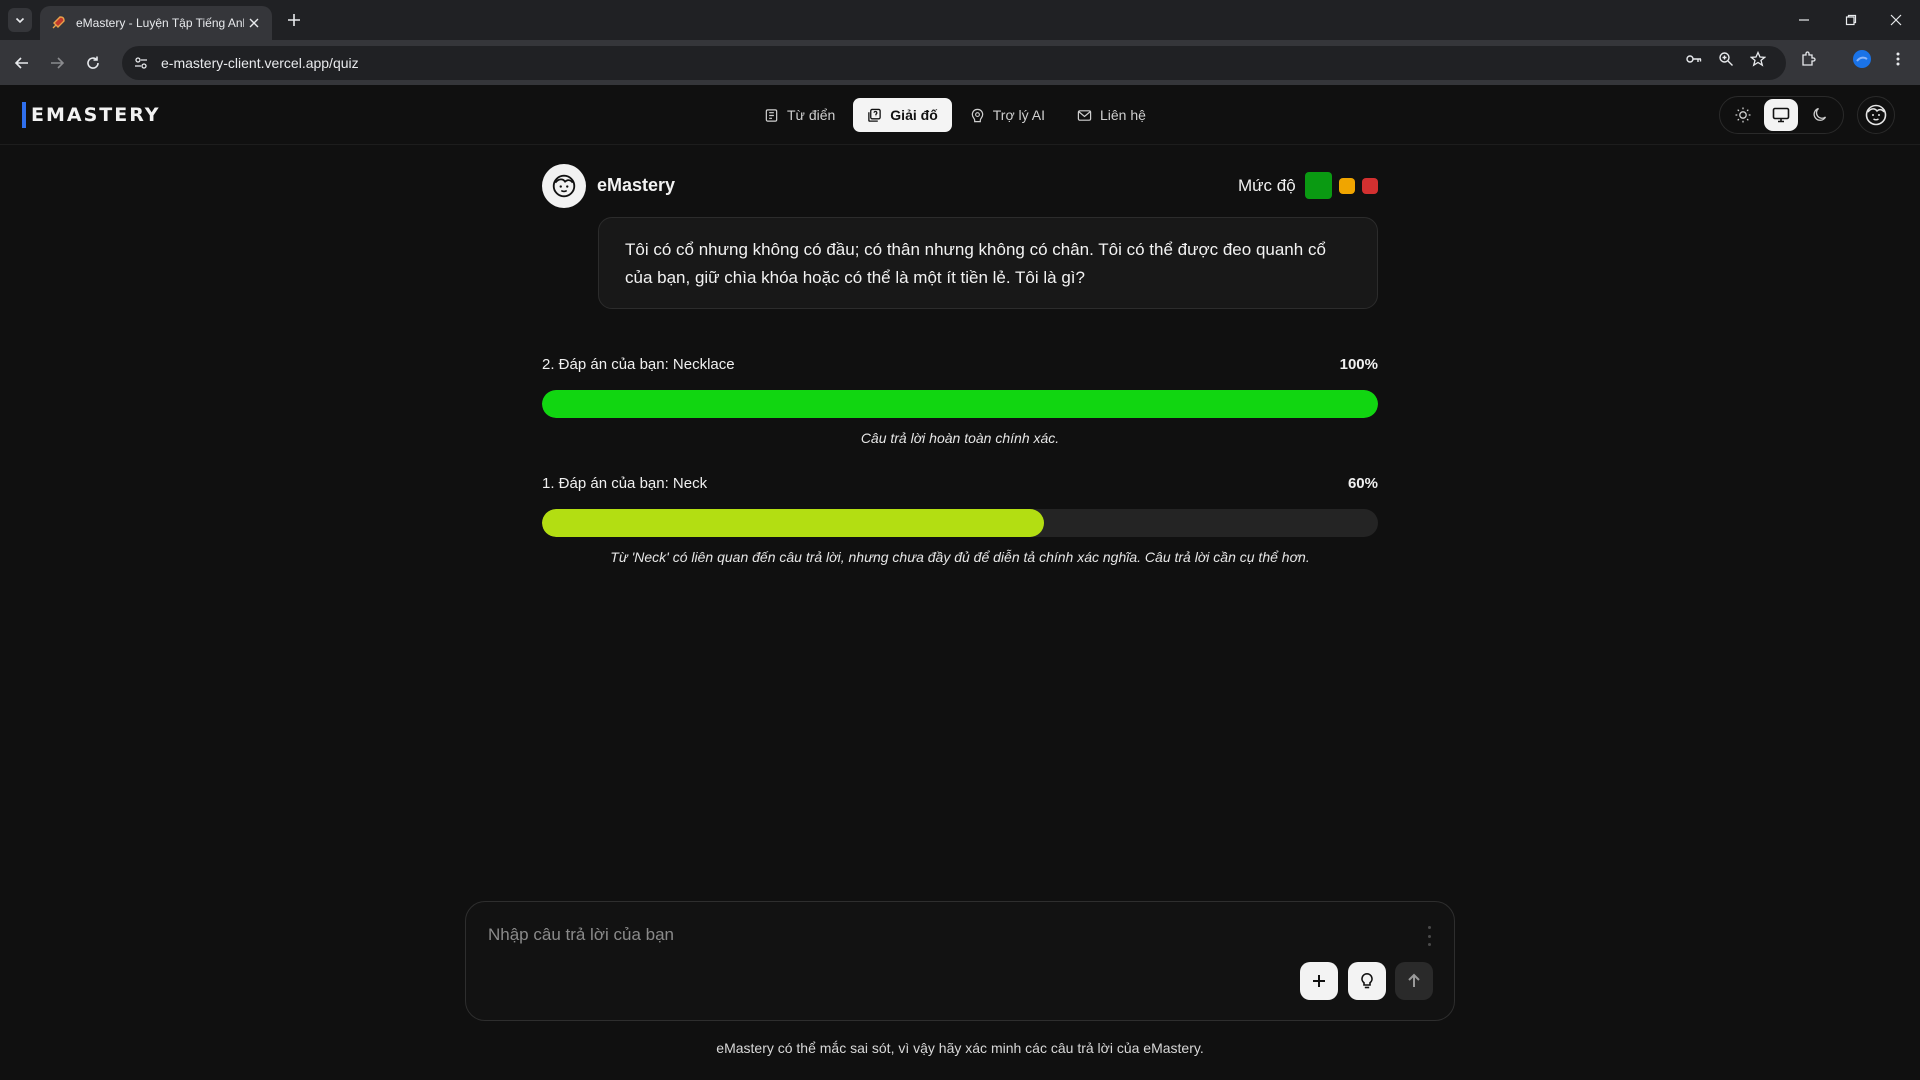  Describe the element at coordinates (1898, 59) in the screenshot. I see `browser-menu-icon` at that location.